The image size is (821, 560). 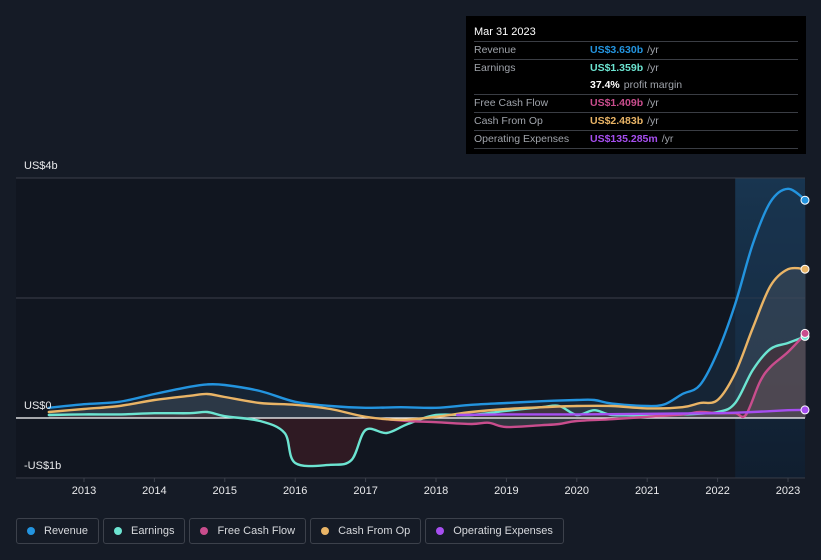 I want to click on x-tick-label: 2023, so click(x=788, y=491).